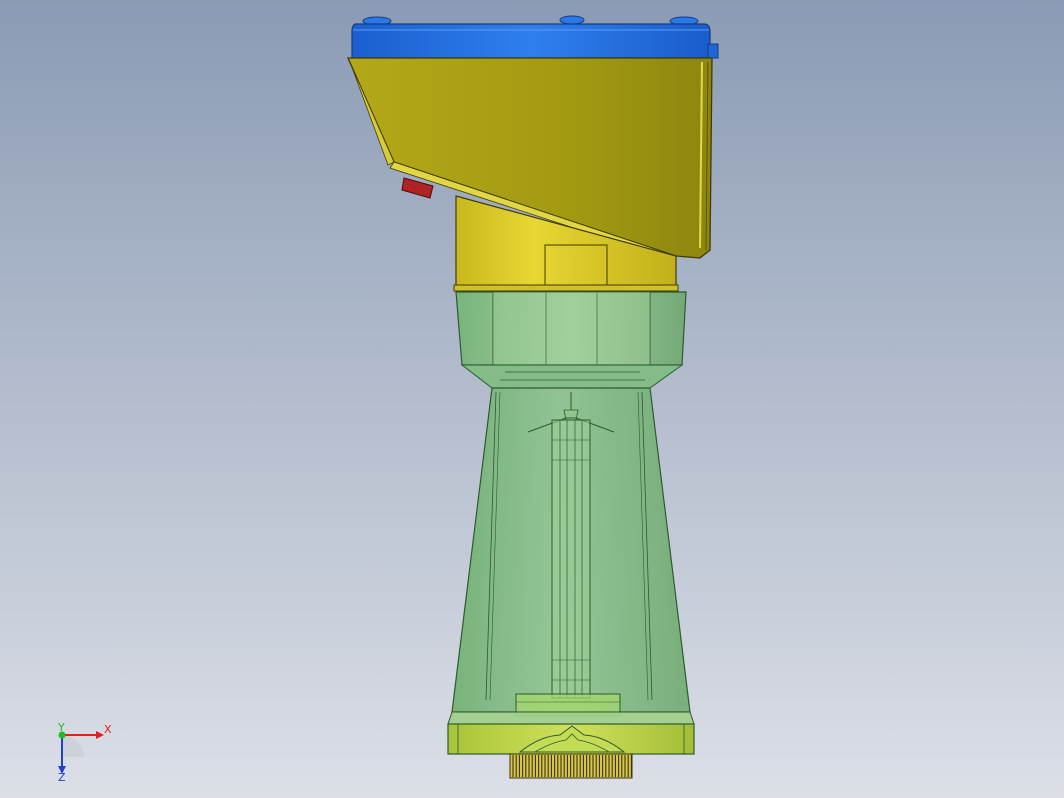 The width and height of the screenshot is (1064, 798). Describe the element at coordinates (108, 729) in the screenshot. I see `x-axis-label: X` at that location.